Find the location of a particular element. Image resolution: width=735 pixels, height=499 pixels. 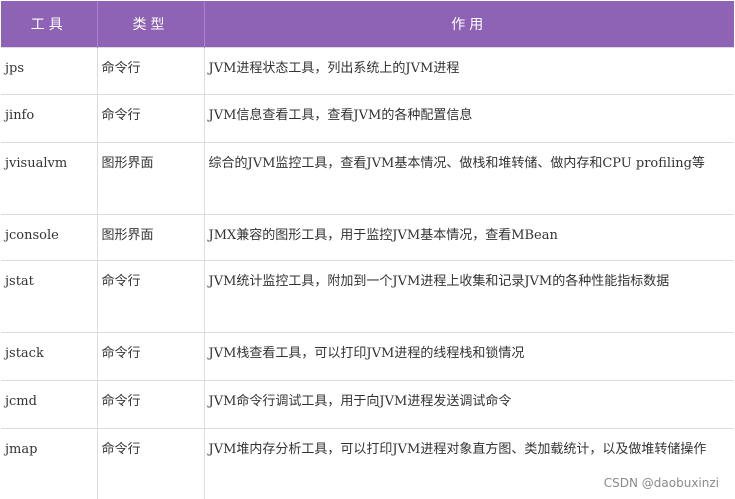

table-row: jcmd 命令行 JVM命令行调试工具，用于向JVM进程发送调试命令 is located at coordinates (367, 404).